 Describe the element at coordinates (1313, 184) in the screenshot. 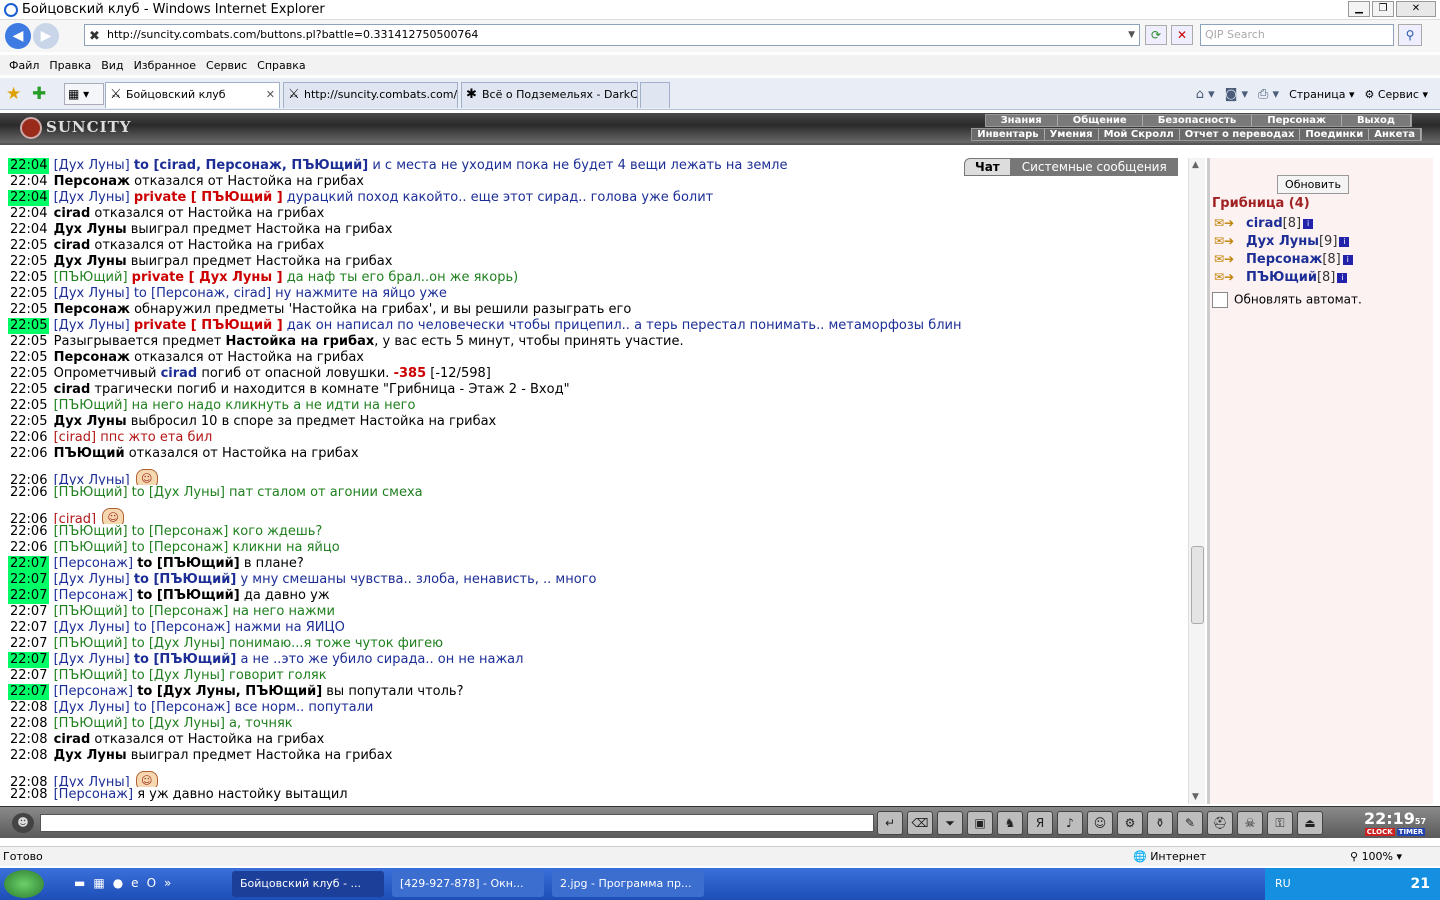

I see `refresh-button: Обновить` at that location.